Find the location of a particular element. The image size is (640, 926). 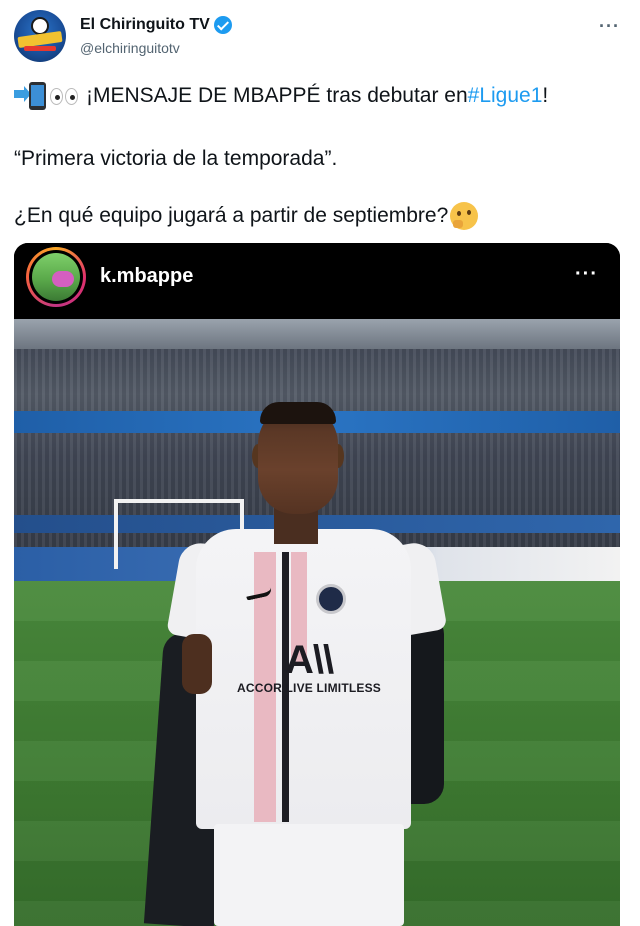

instagram-more-icon: ··· is located at coordinates (586, 274).